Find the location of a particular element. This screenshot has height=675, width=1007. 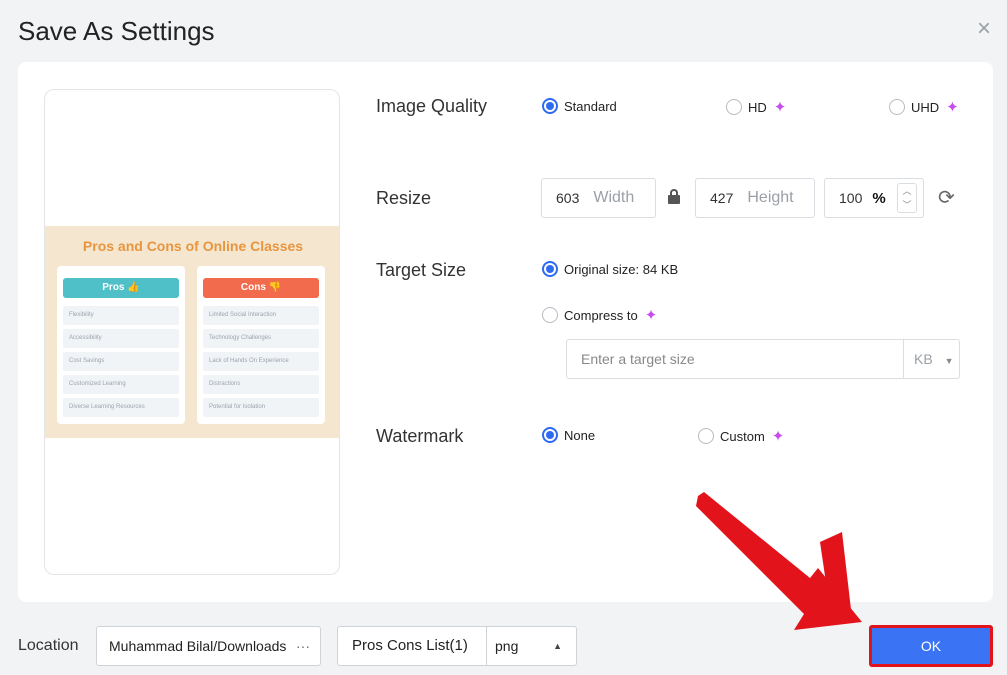

quality-hd-radio: HD ✦ is located at coordinates (756, 107).